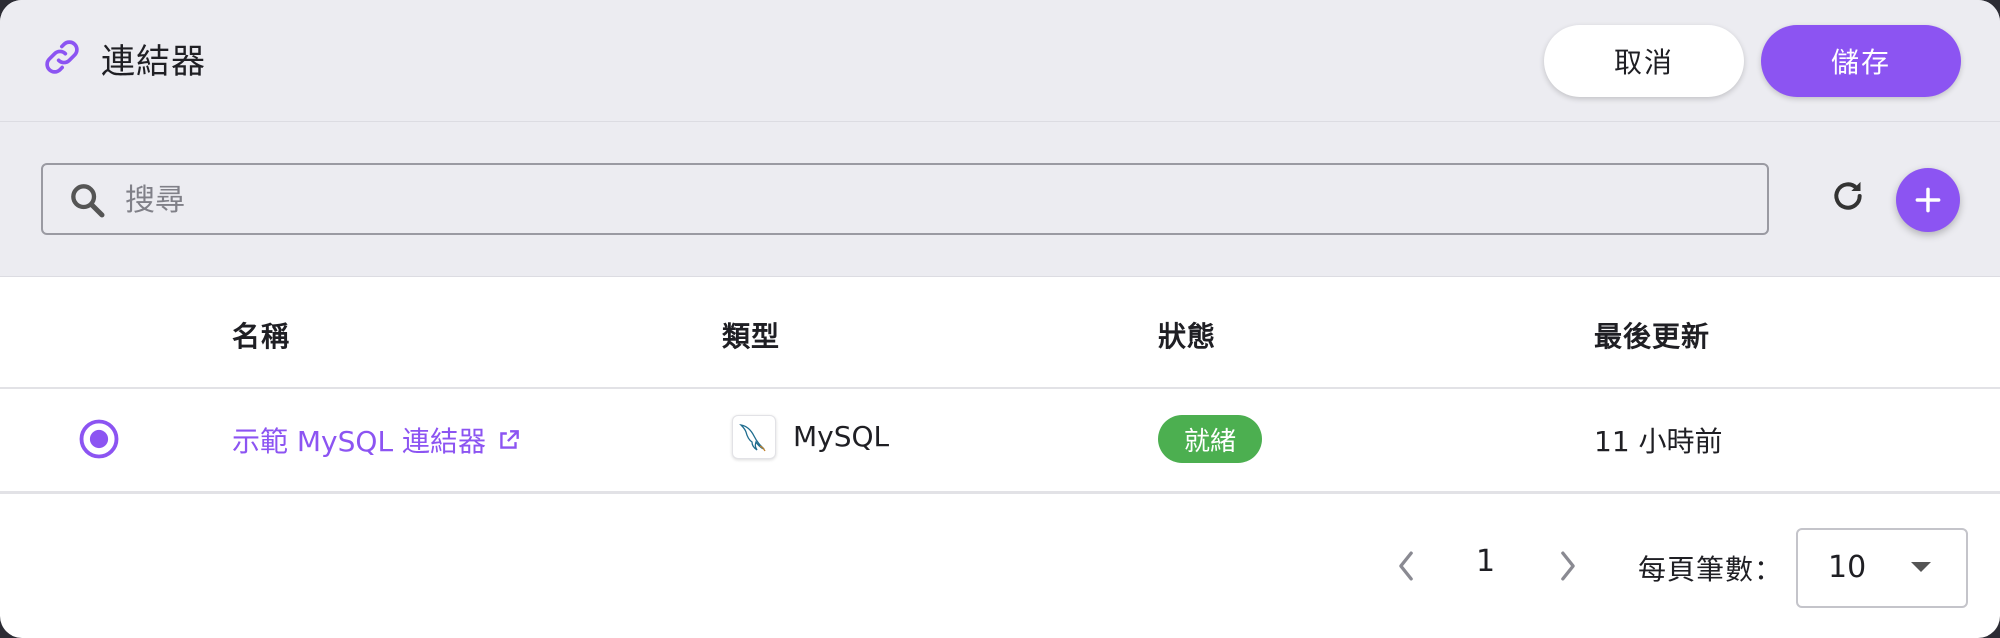  What do you see at coordinates (261, 335) in the screenshot?
I see `column-header-name: 名稱` at bounding box center [261, 335].